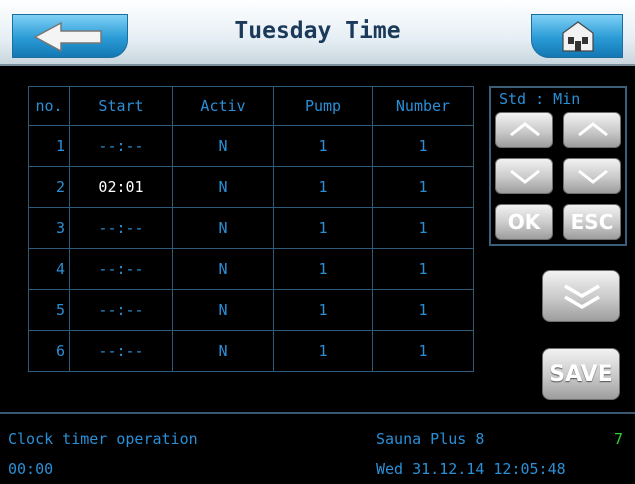 The height and width of the screenshot is (484, 635). I want to click on status-indicator: 7, so click(619, 439).